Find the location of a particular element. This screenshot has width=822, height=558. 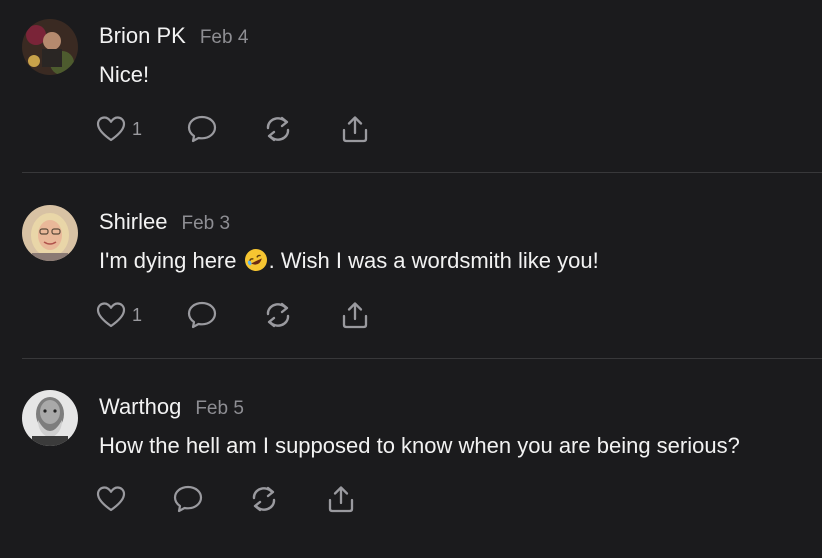

author-label: Shirlee is located at coordinates (133, 221).